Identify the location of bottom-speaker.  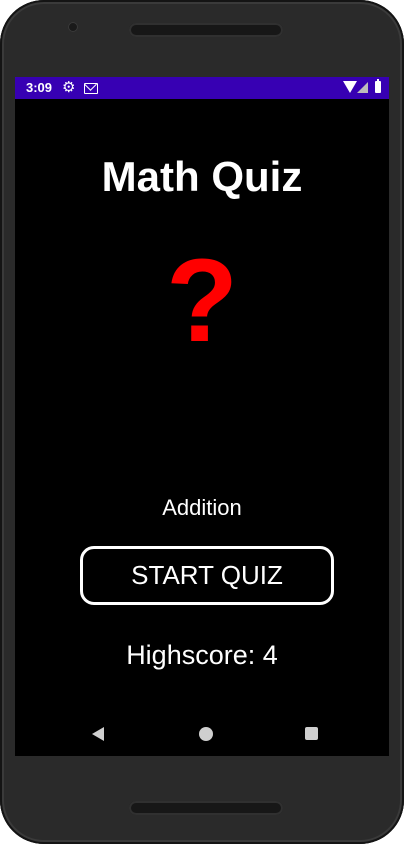
(206, 808).